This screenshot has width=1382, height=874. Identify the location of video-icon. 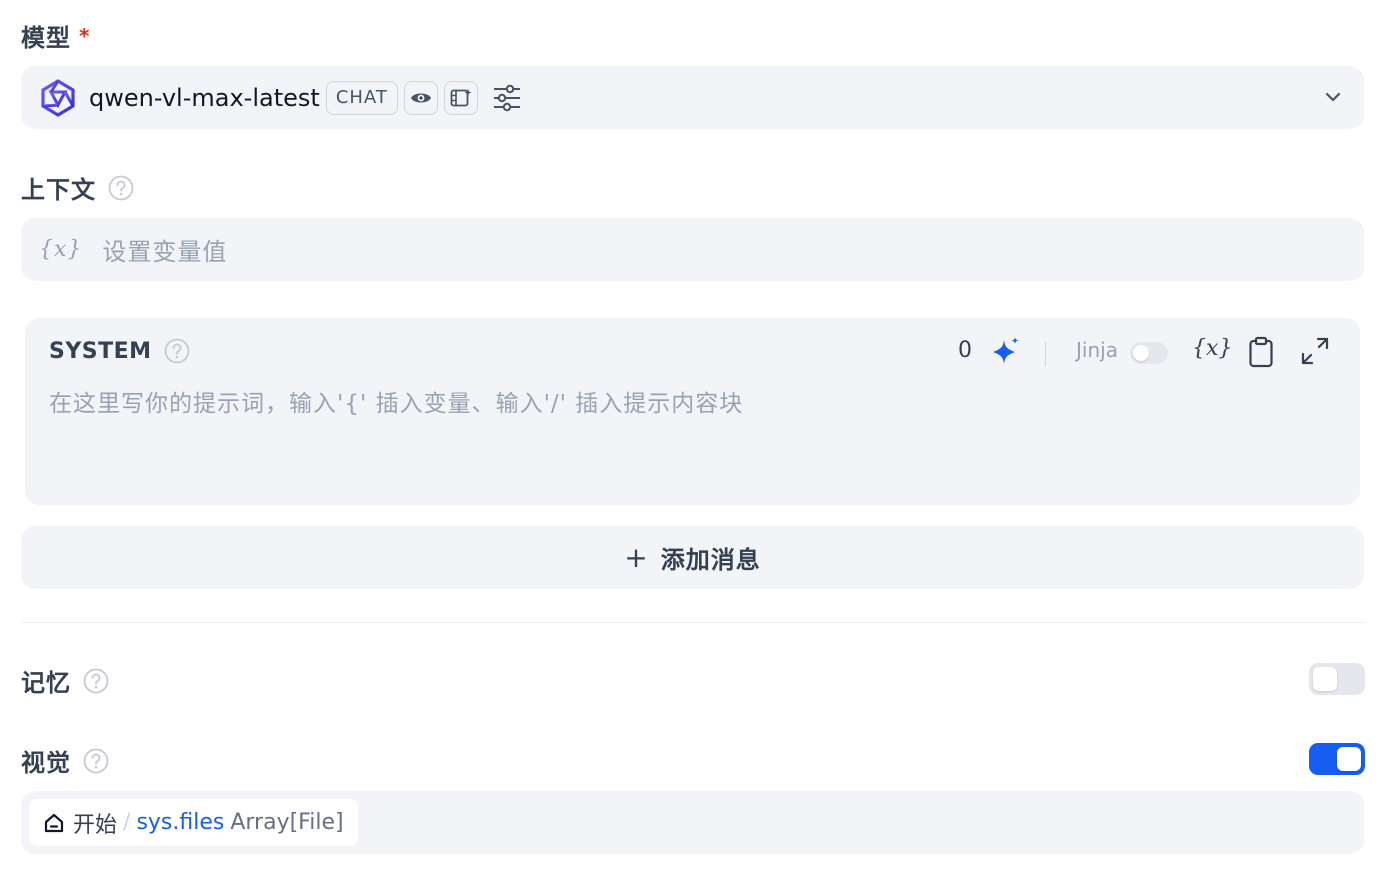
(460, 97).